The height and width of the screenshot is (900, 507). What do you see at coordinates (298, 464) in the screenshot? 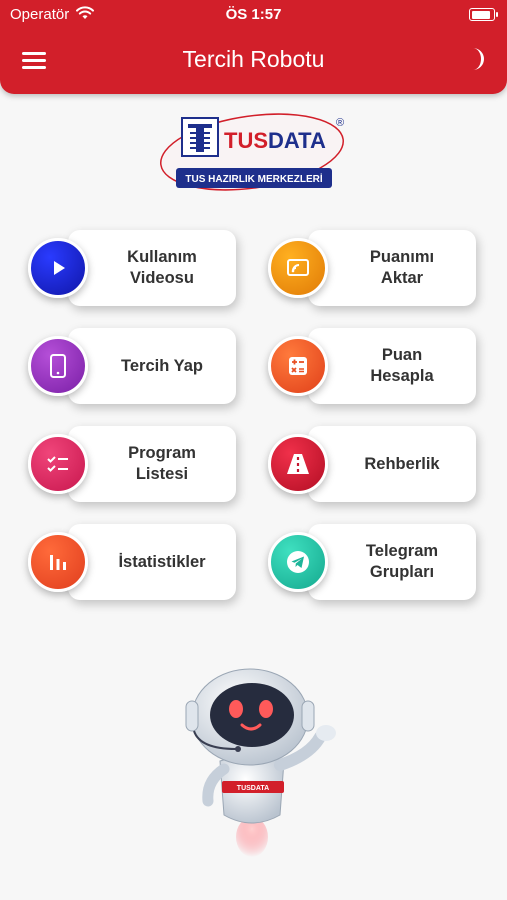
I see `road-icon` at bounding box center [298, 464].